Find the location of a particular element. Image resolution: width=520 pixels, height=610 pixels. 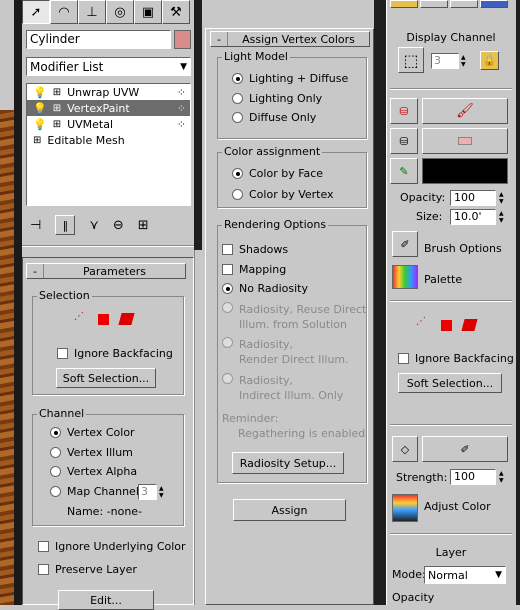

ignore-backfacing-checkbox: Ignore Backfacing is located at coordinates (115, 353).